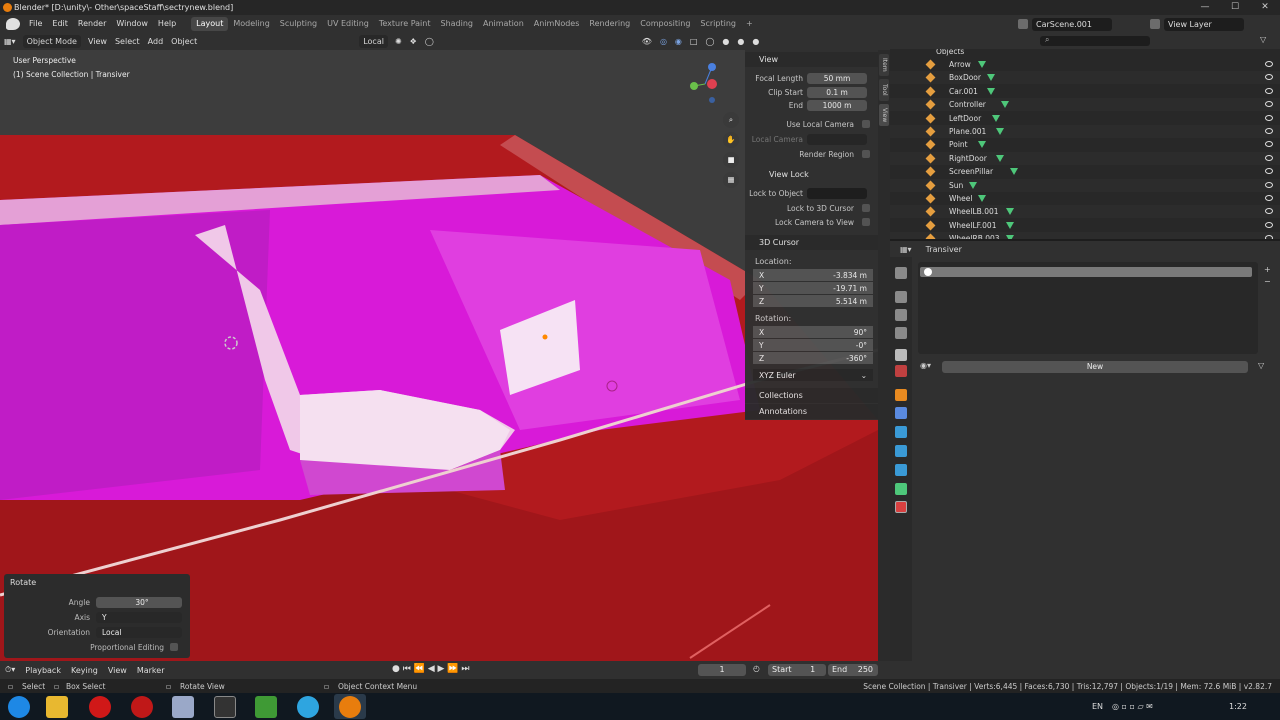  What do you see at coordinates (184, 42) in the screenshot?
I see `viewport-menu-object: Object` at bounding box center [184, 42].